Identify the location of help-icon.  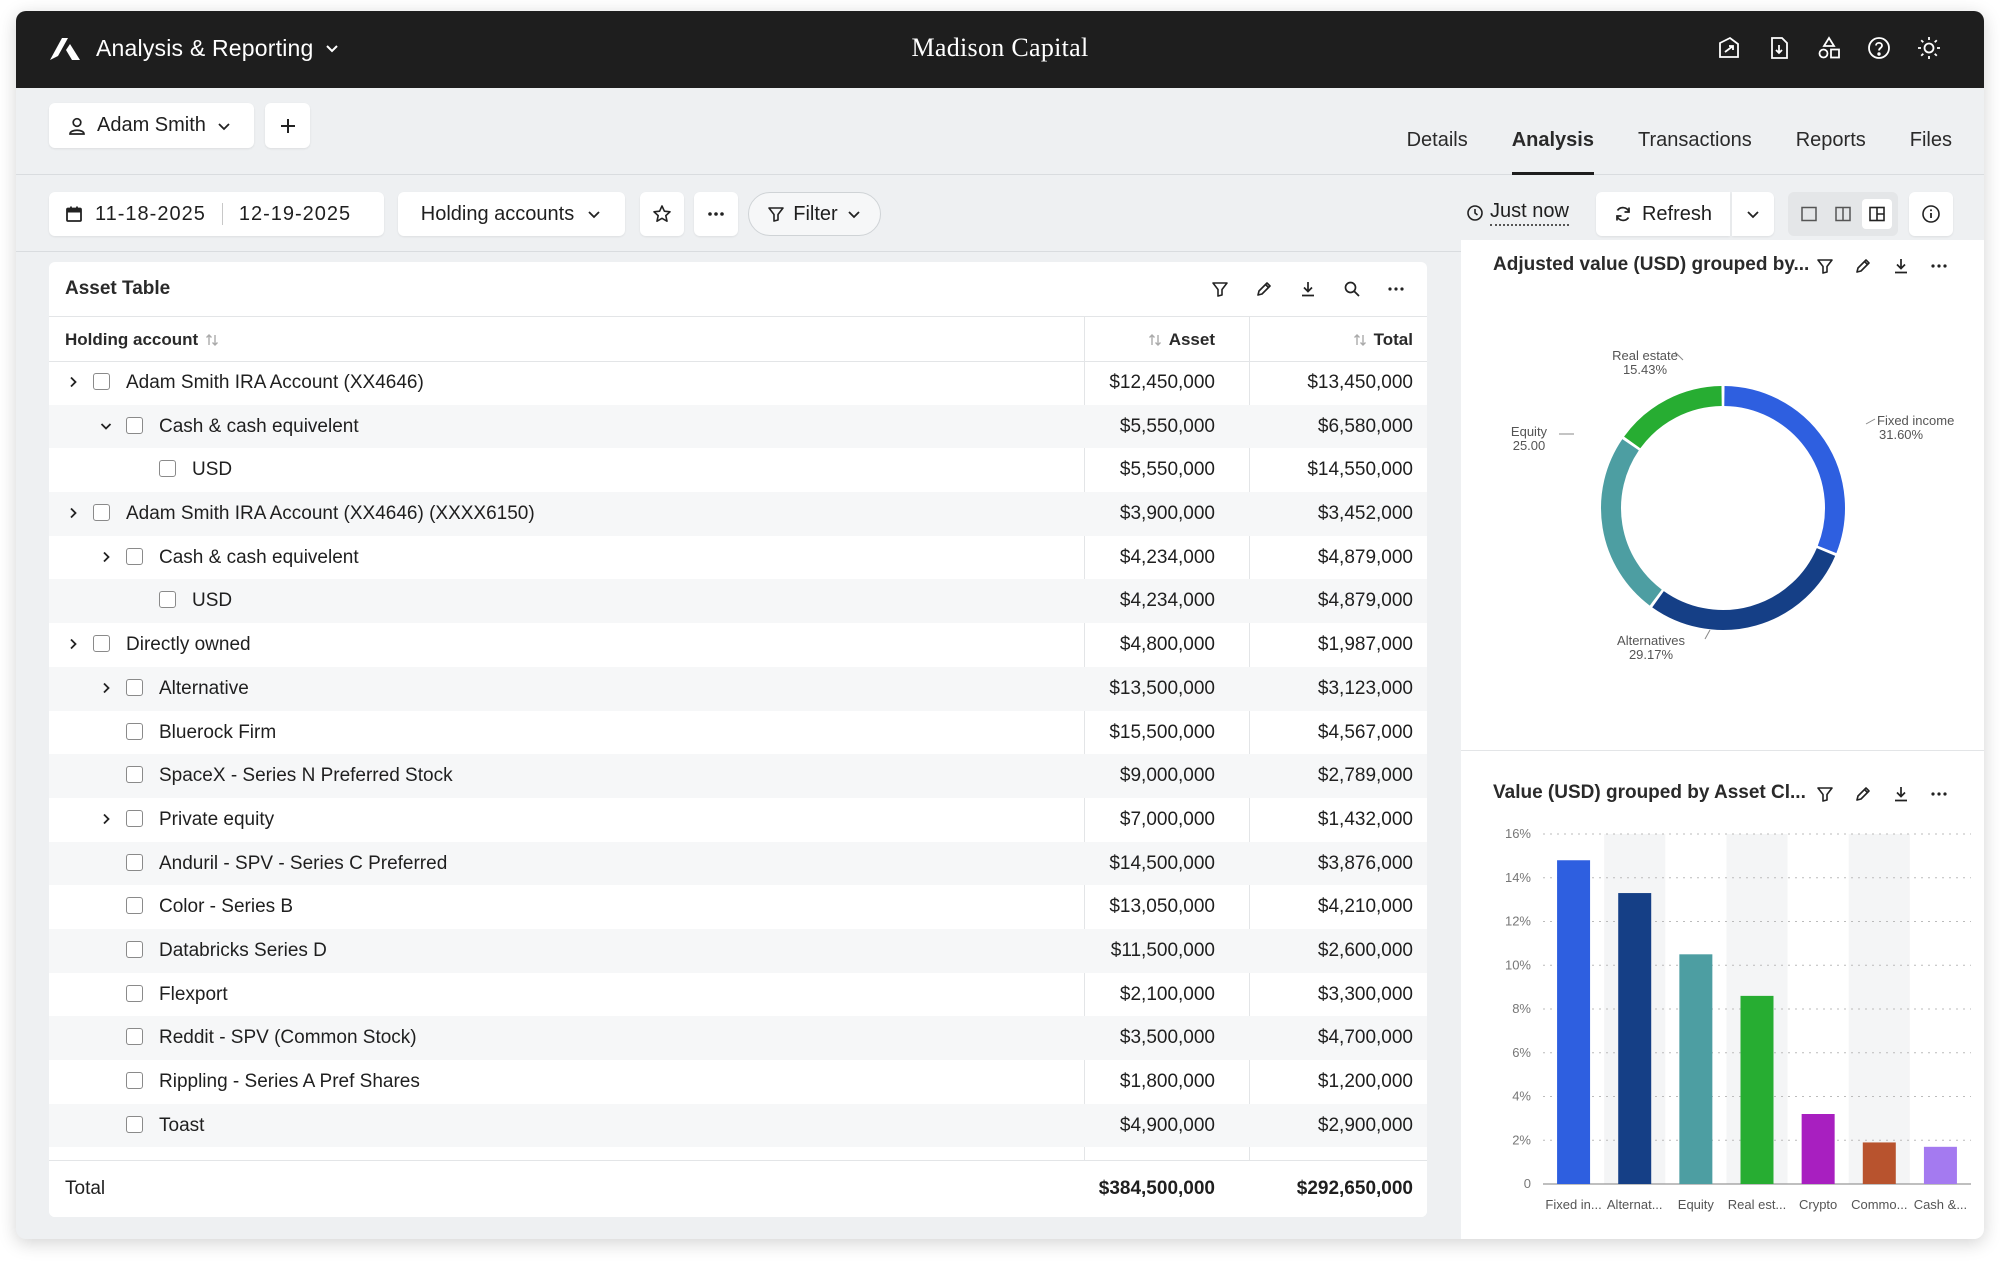
(1879, 48).